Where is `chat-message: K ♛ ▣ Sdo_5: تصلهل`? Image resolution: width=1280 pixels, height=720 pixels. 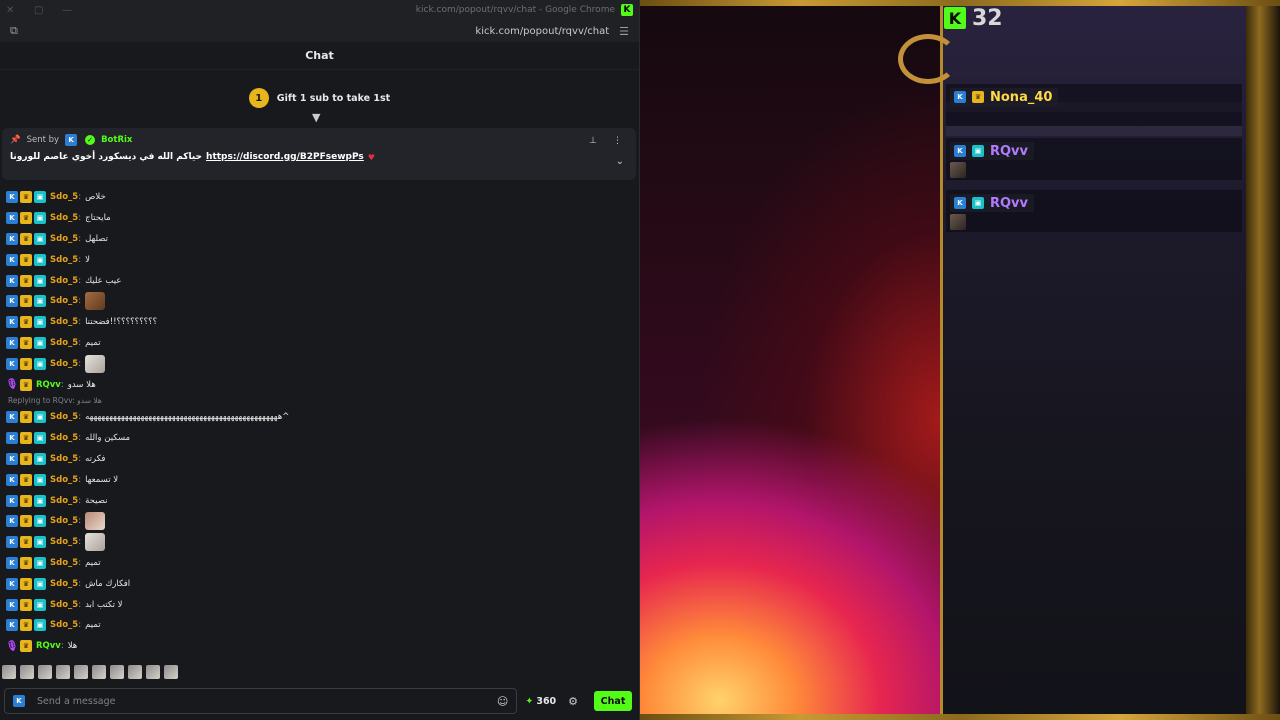 chat-message: K ♛ ▣ Sdo_5: تصلهل is located at coordinates (318, 239).